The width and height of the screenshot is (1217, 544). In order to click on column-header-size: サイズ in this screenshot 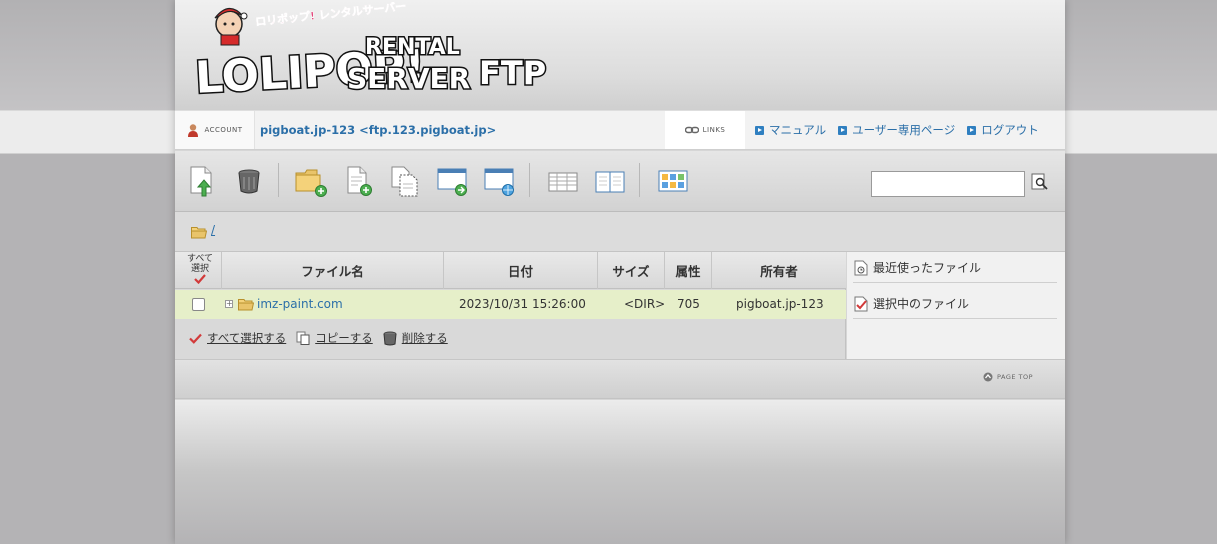, I will do `click(631, 270)`.